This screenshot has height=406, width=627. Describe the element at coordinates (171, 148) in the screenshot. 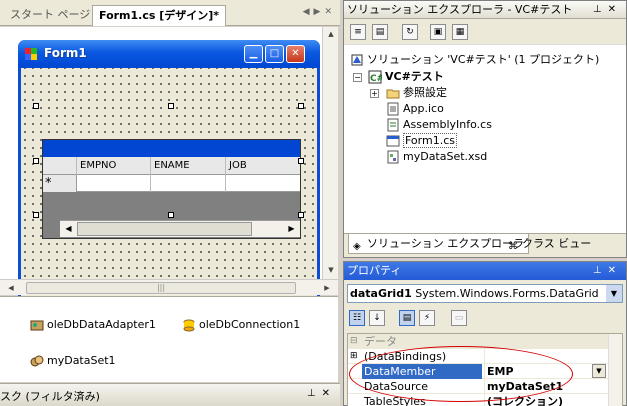

I see `datagrid-caption` at that location.